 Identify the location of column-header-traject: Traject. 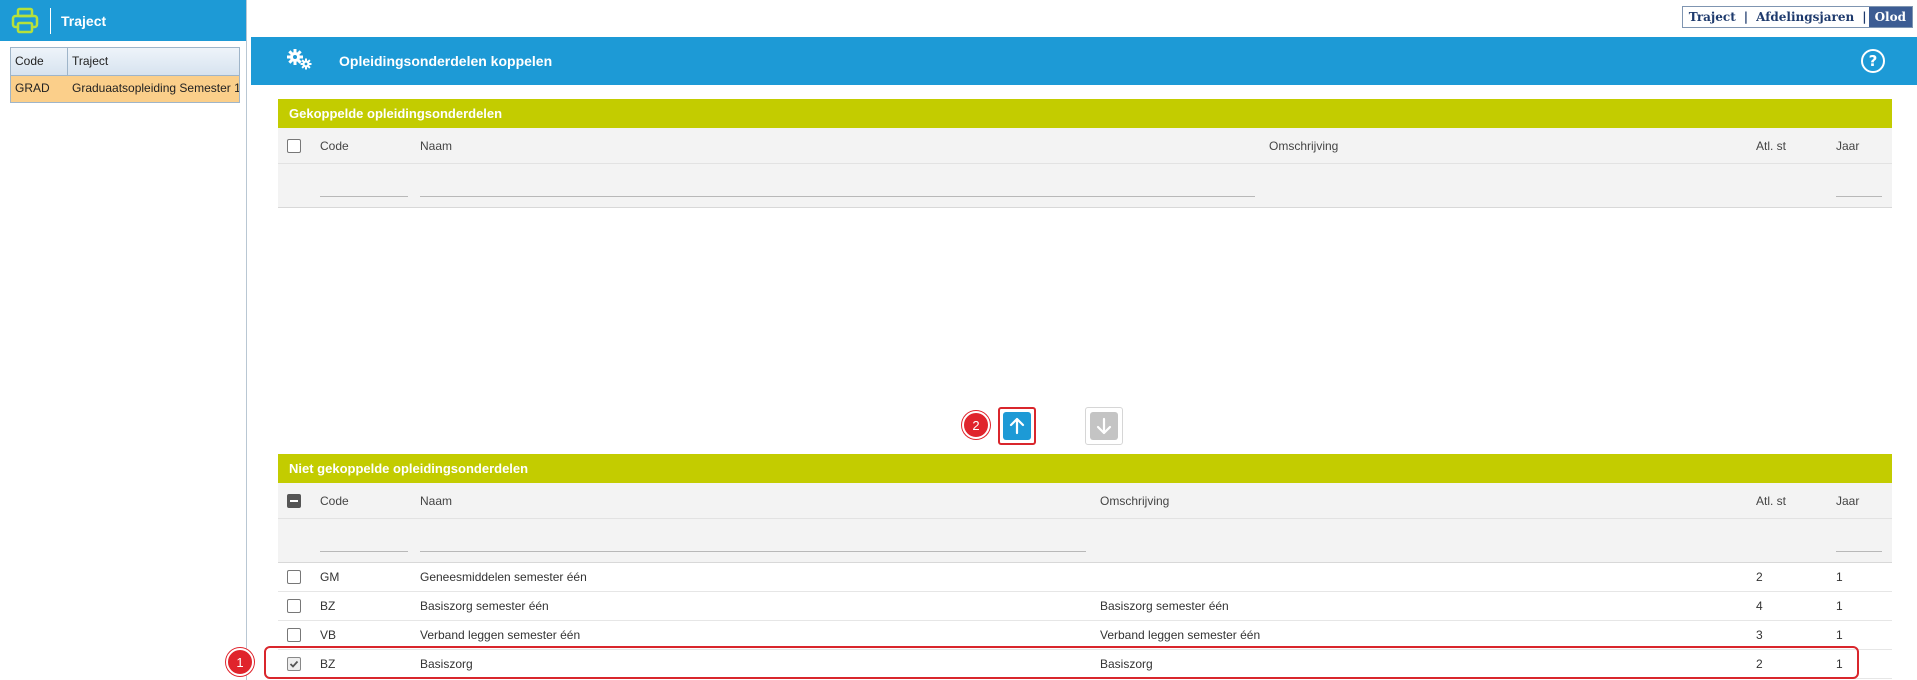
(153, 61).